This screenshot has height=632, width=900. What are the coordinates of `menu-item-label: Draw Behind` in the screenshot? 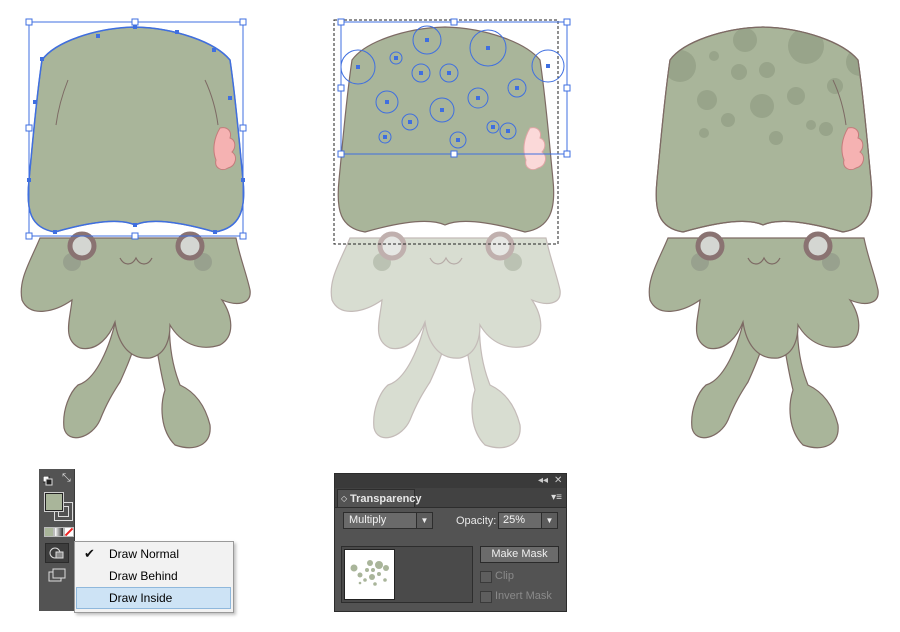 It's located at (143, 576).